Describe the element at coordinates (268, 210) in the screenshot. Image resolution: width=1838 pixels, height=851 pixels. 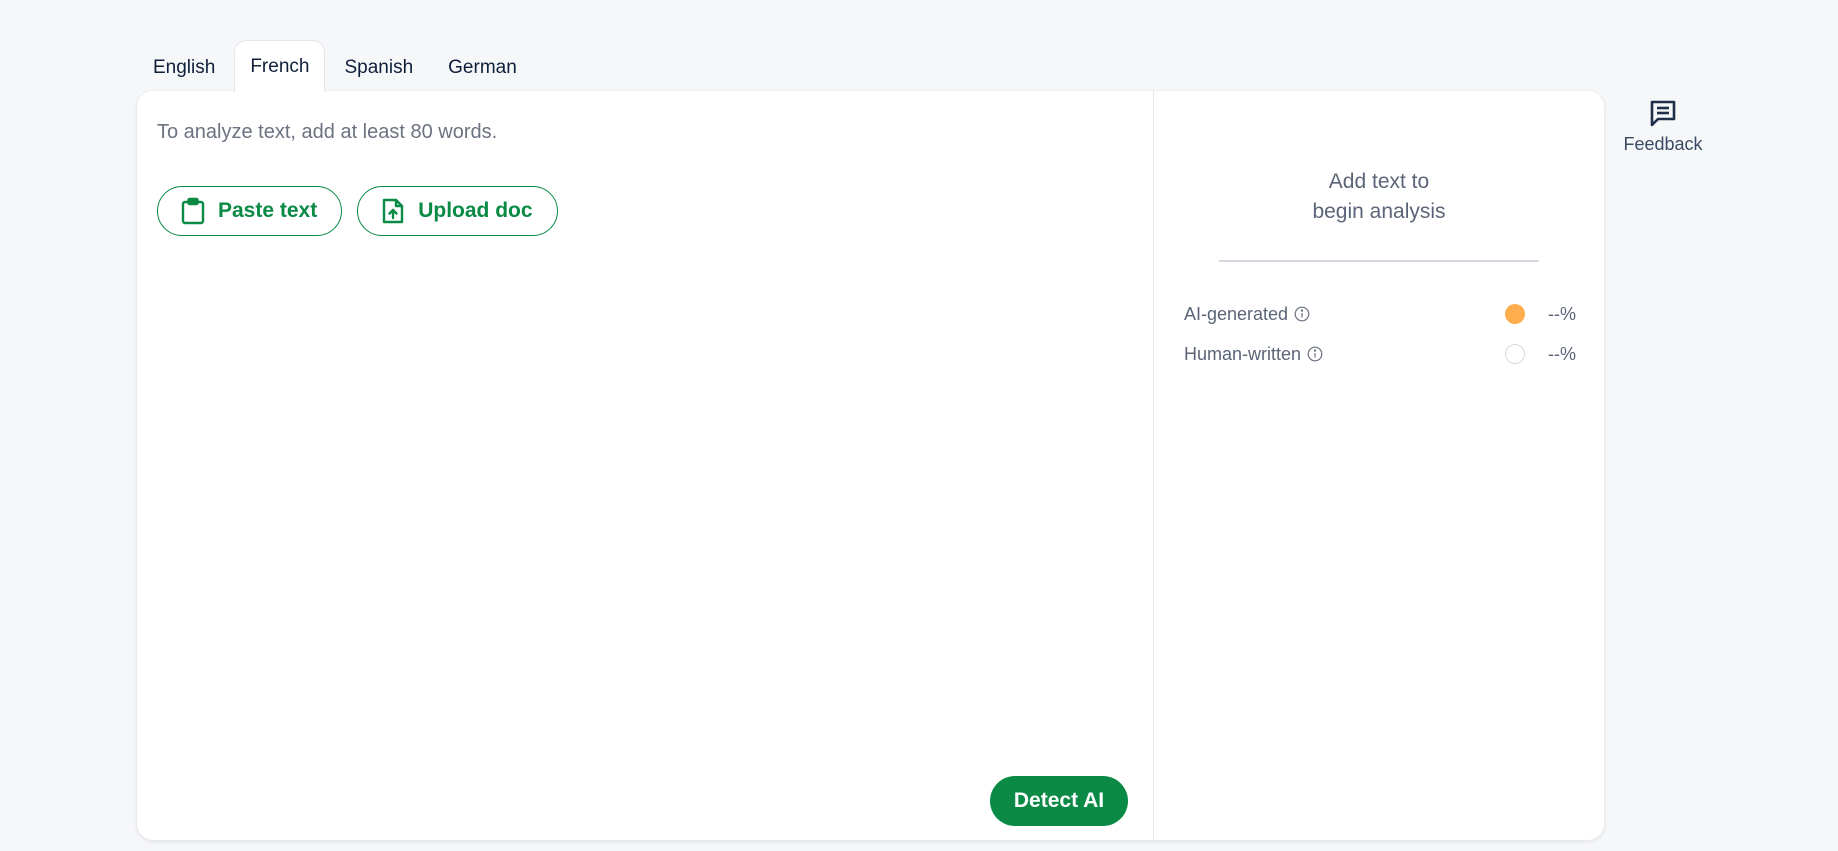
I see `paste-text-label: Paste text` at that location.